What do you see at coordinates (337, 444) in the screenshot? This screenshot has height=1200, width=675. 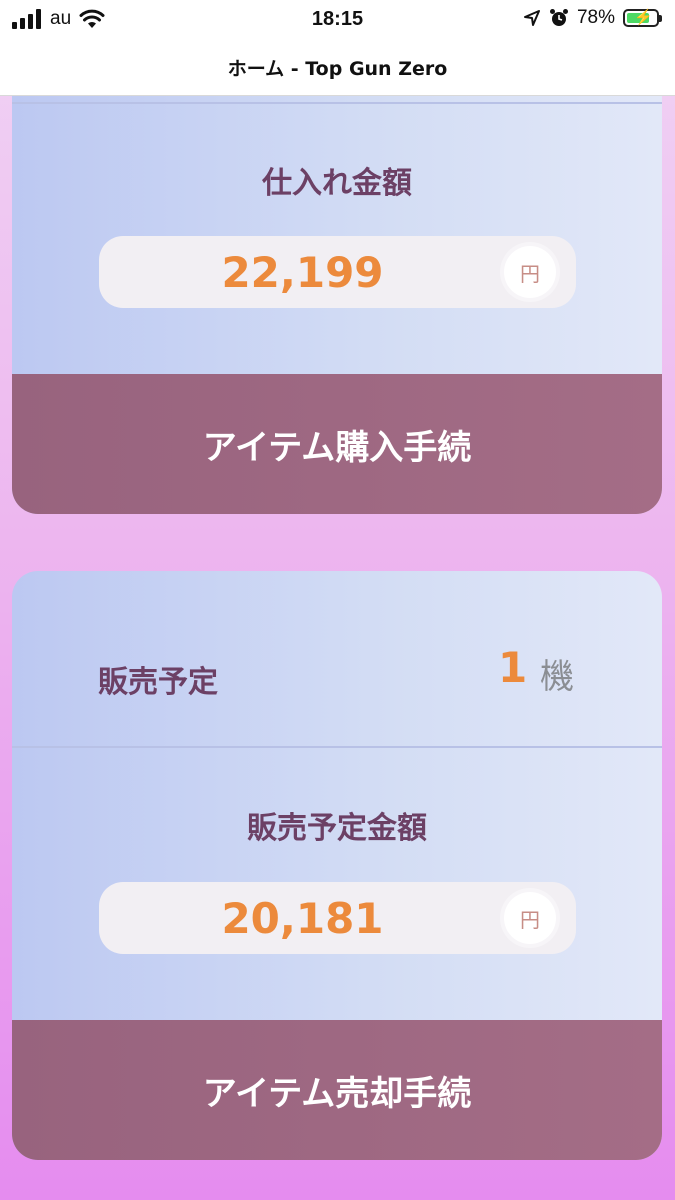 I see `purchase-button: アイテム購入手続` at bounding box center [337, 444].